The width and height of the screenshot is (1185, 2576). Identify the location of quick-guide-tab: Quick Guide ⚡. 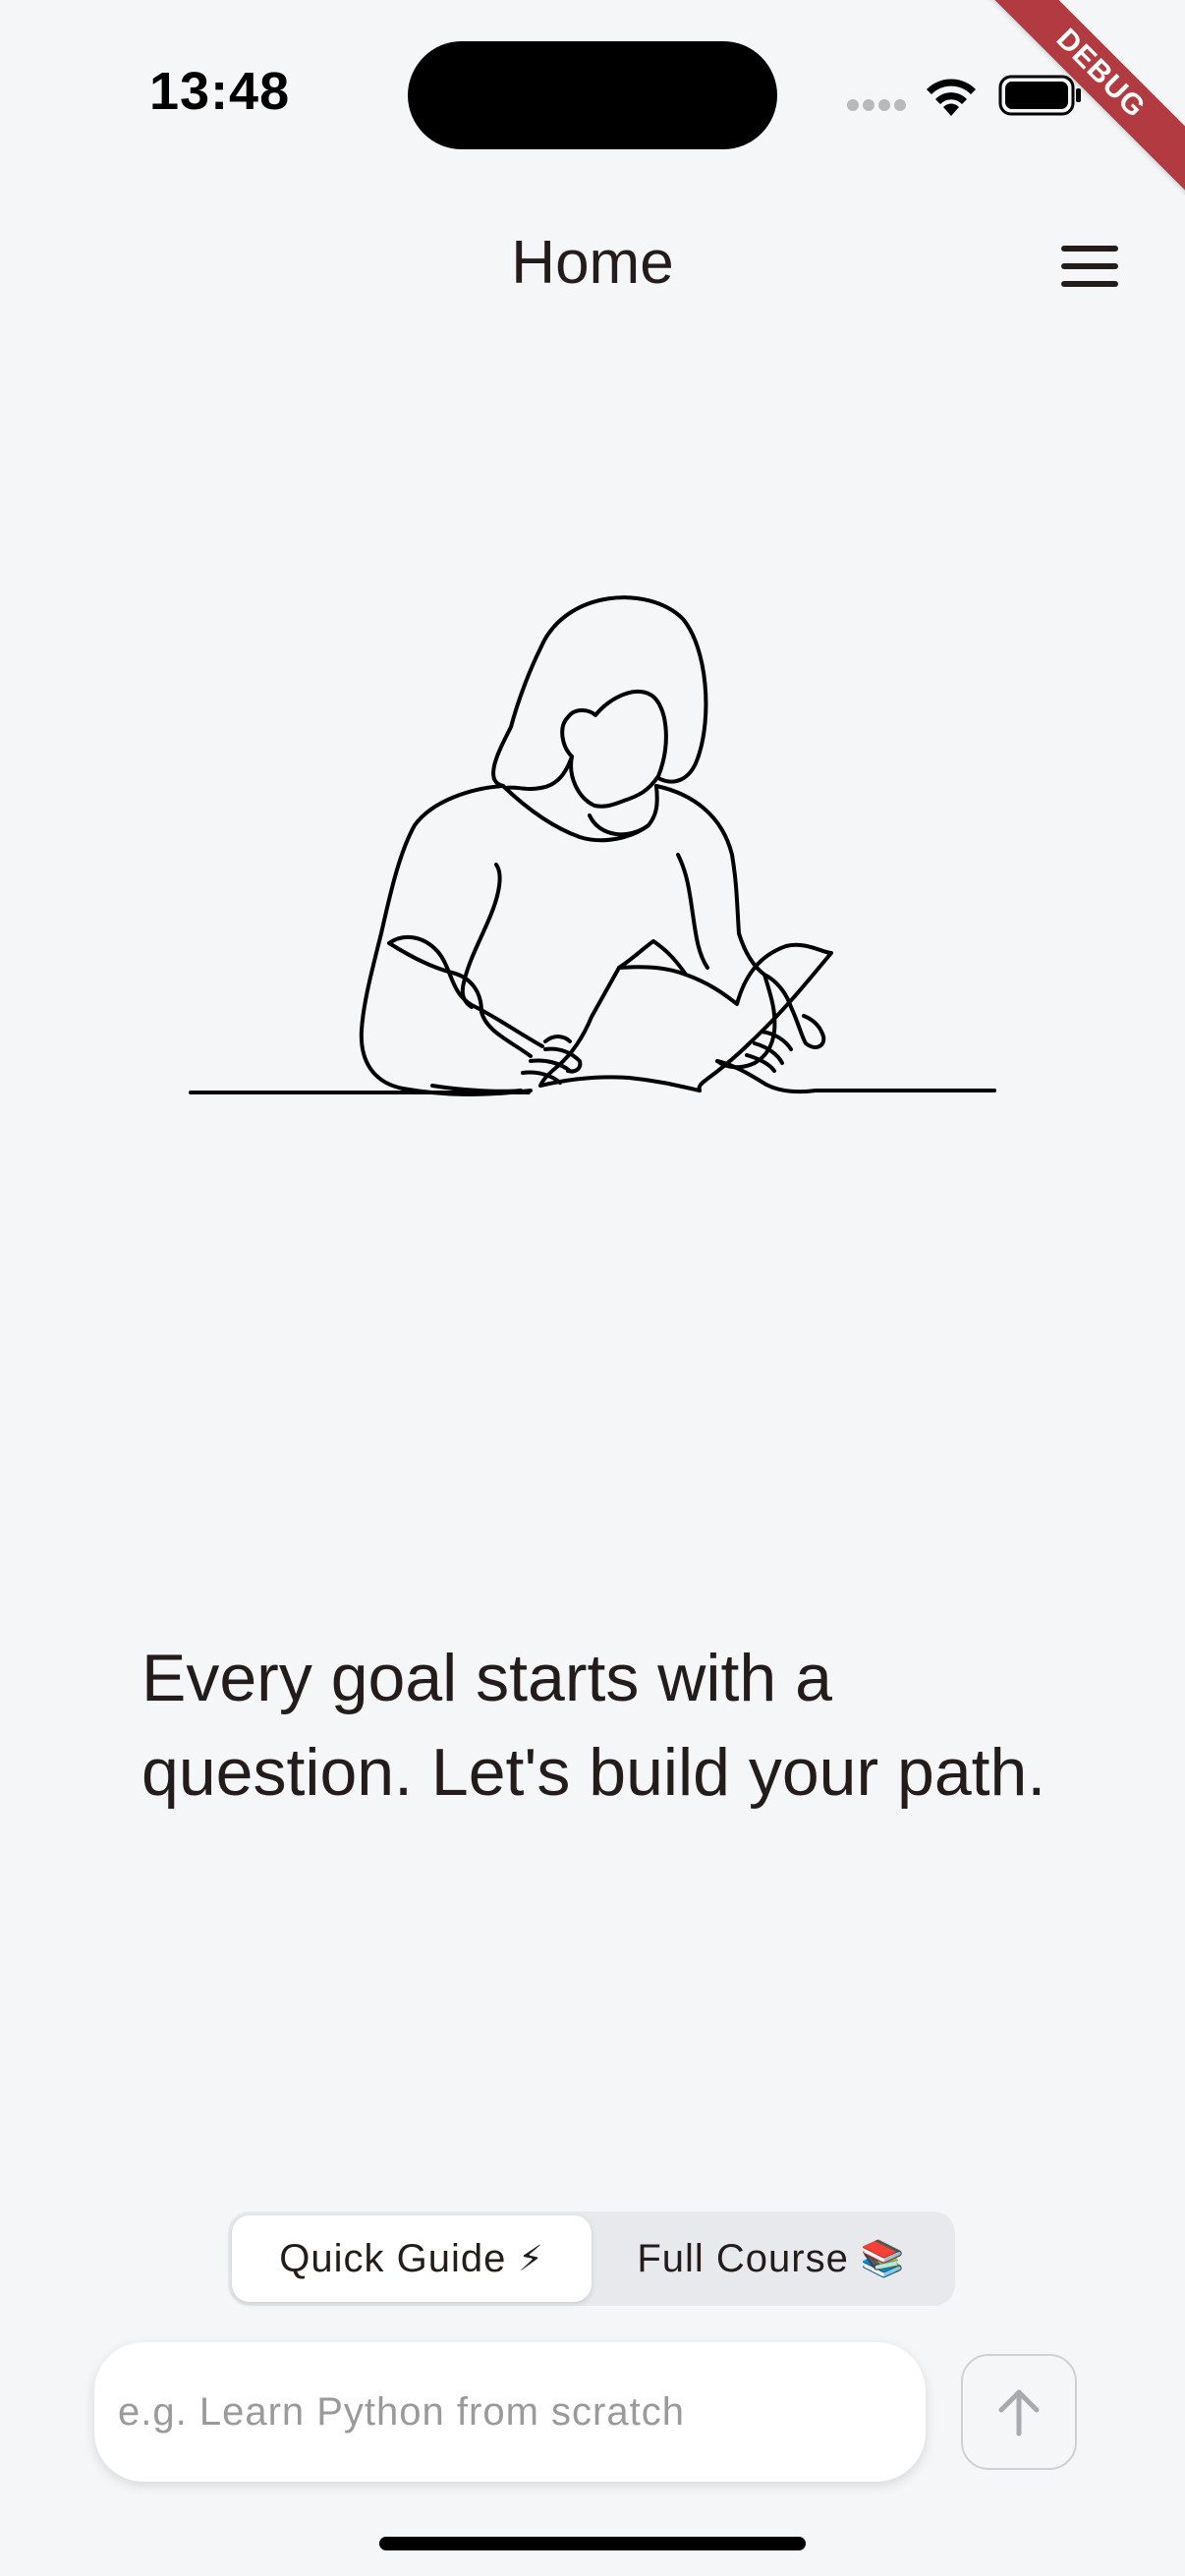
(412, 2258).